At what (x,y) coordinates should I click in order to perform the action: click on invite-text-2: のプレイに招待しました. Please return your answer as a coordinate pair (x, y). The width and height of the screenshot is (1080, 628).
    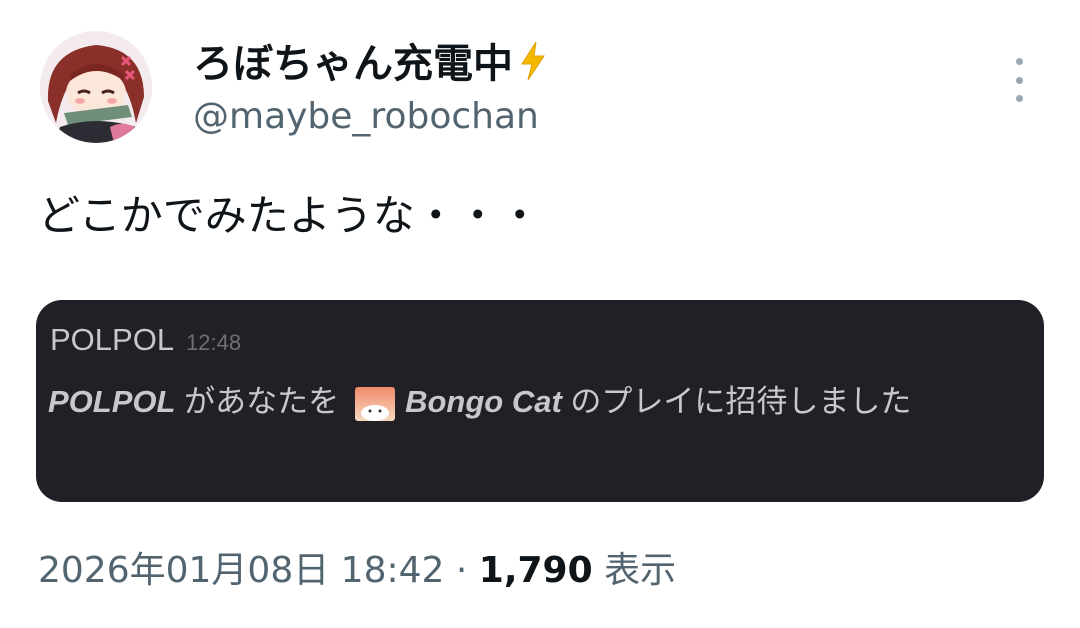
    Looking at the image, I should click on (736, 401).